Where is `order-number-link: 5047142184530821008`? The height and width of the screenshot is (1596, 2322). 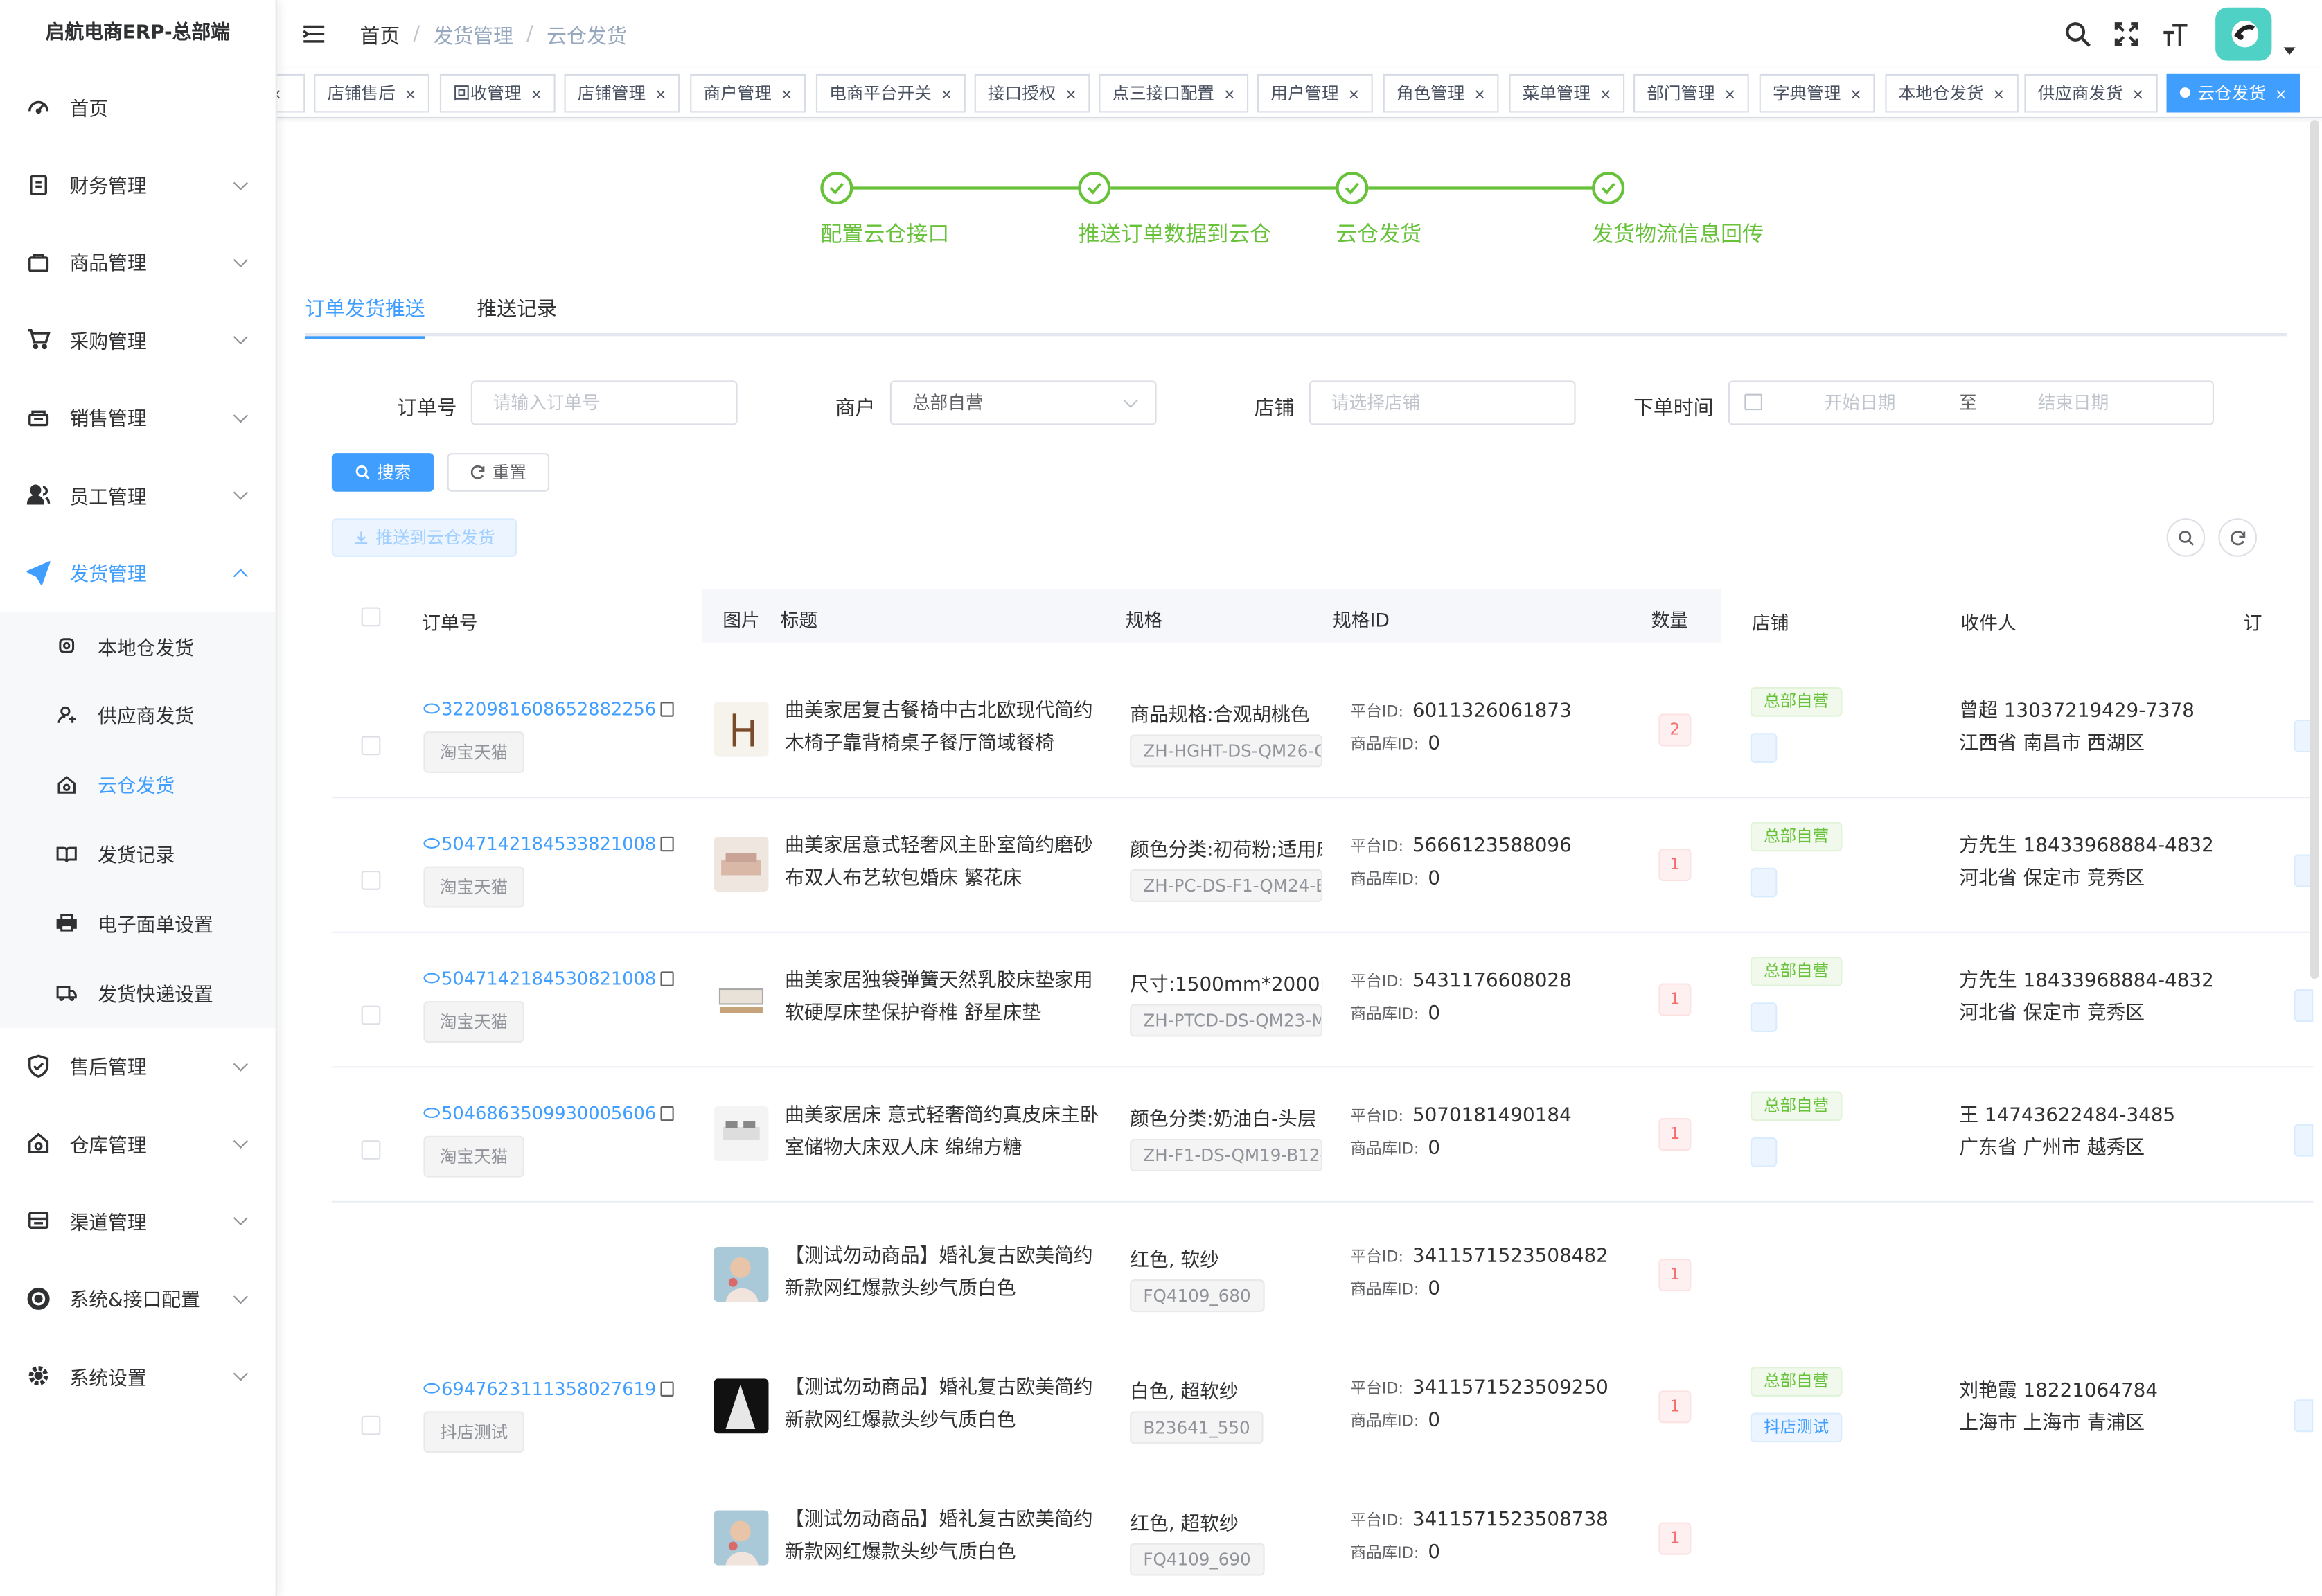
order-number-link: 5047142184530821008 is located at coordinates (548, 978).